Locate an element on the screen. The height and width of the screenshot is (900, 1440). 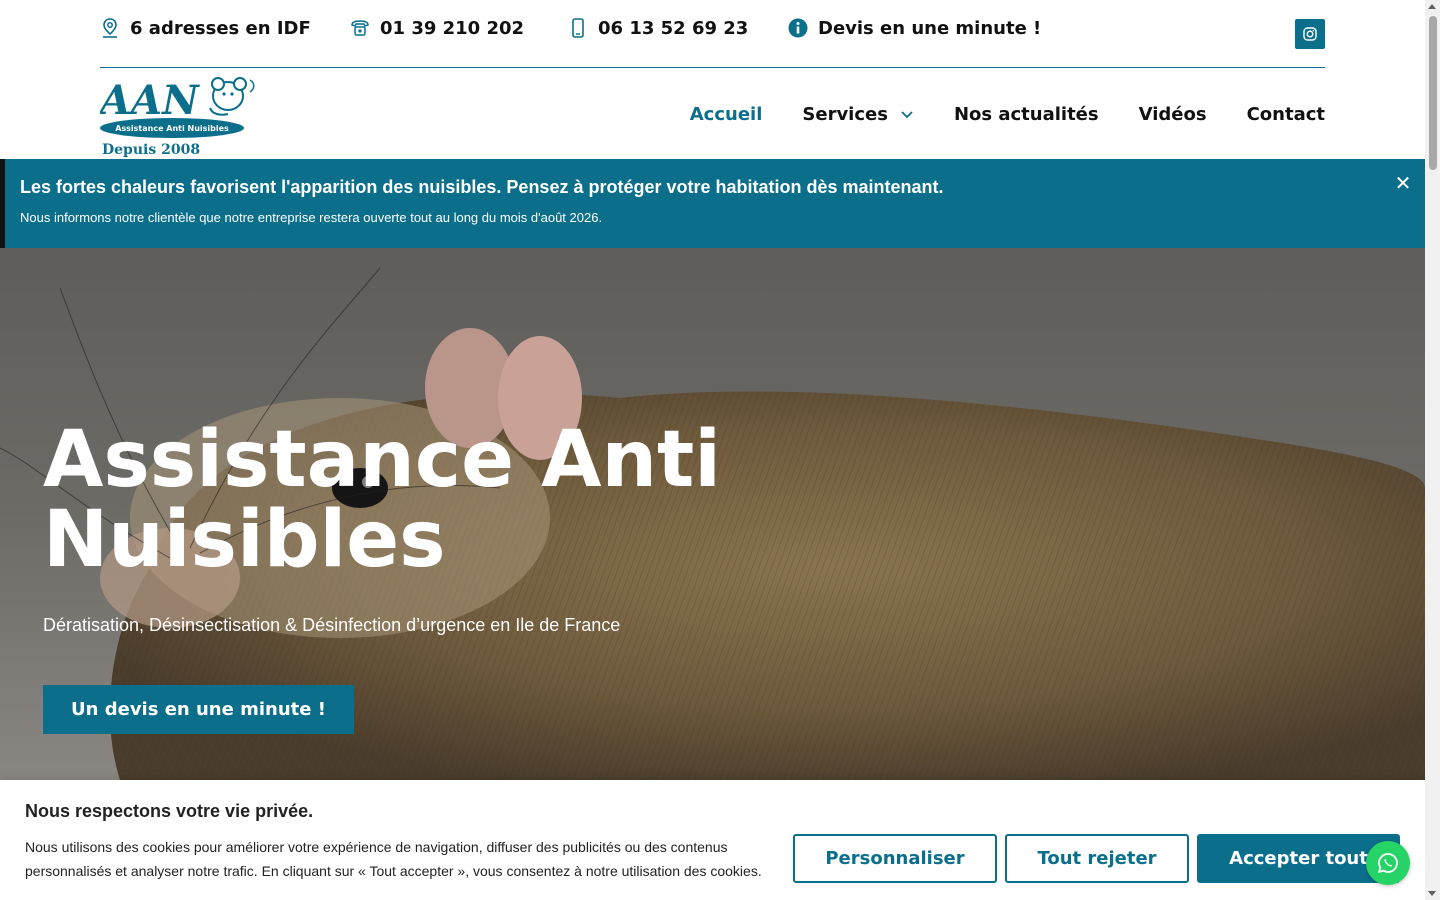
cookie-title: Nous respectons votre vie privée. is located at coordinates (169, 811).